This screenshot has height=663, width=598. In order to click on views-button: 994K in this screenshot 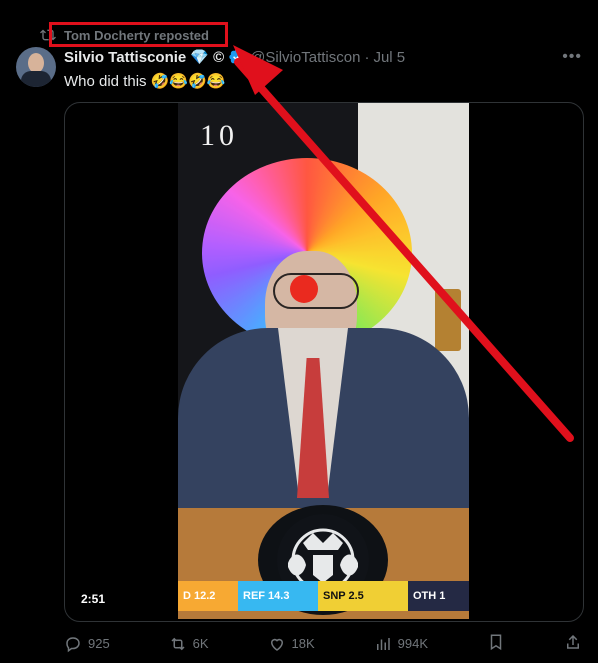, I will do `click(401, 644)`.